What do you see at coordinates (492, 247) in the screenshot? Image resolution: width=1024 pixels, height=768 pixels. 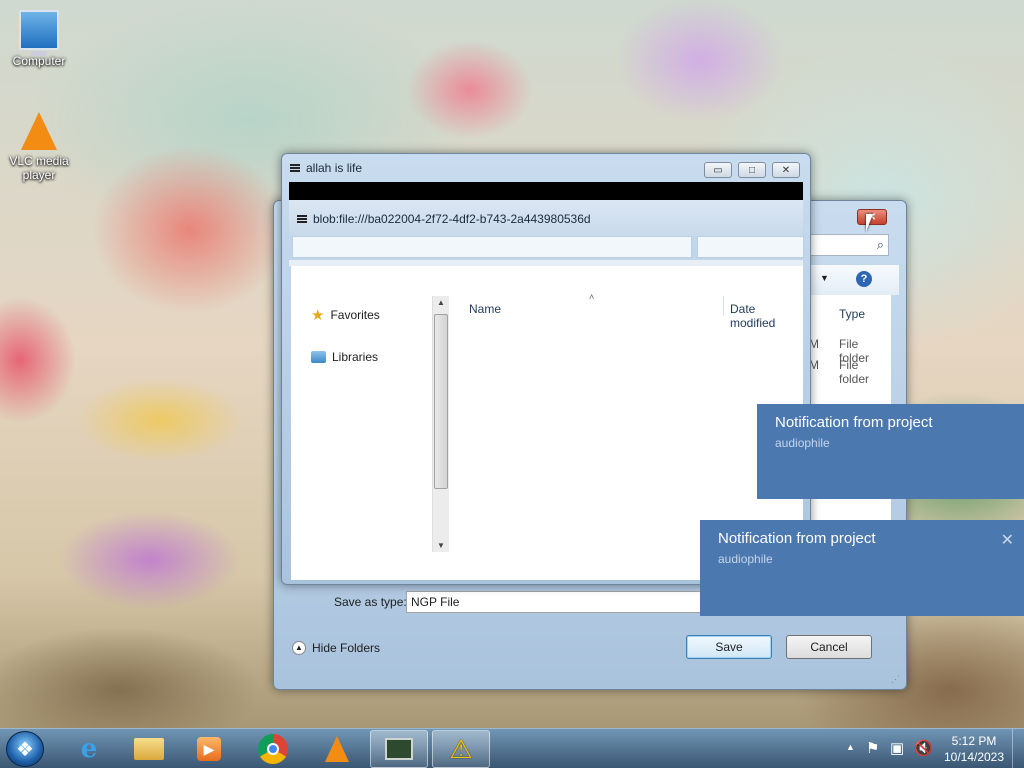 I see `address-bar` at bounding box center [492, 247].